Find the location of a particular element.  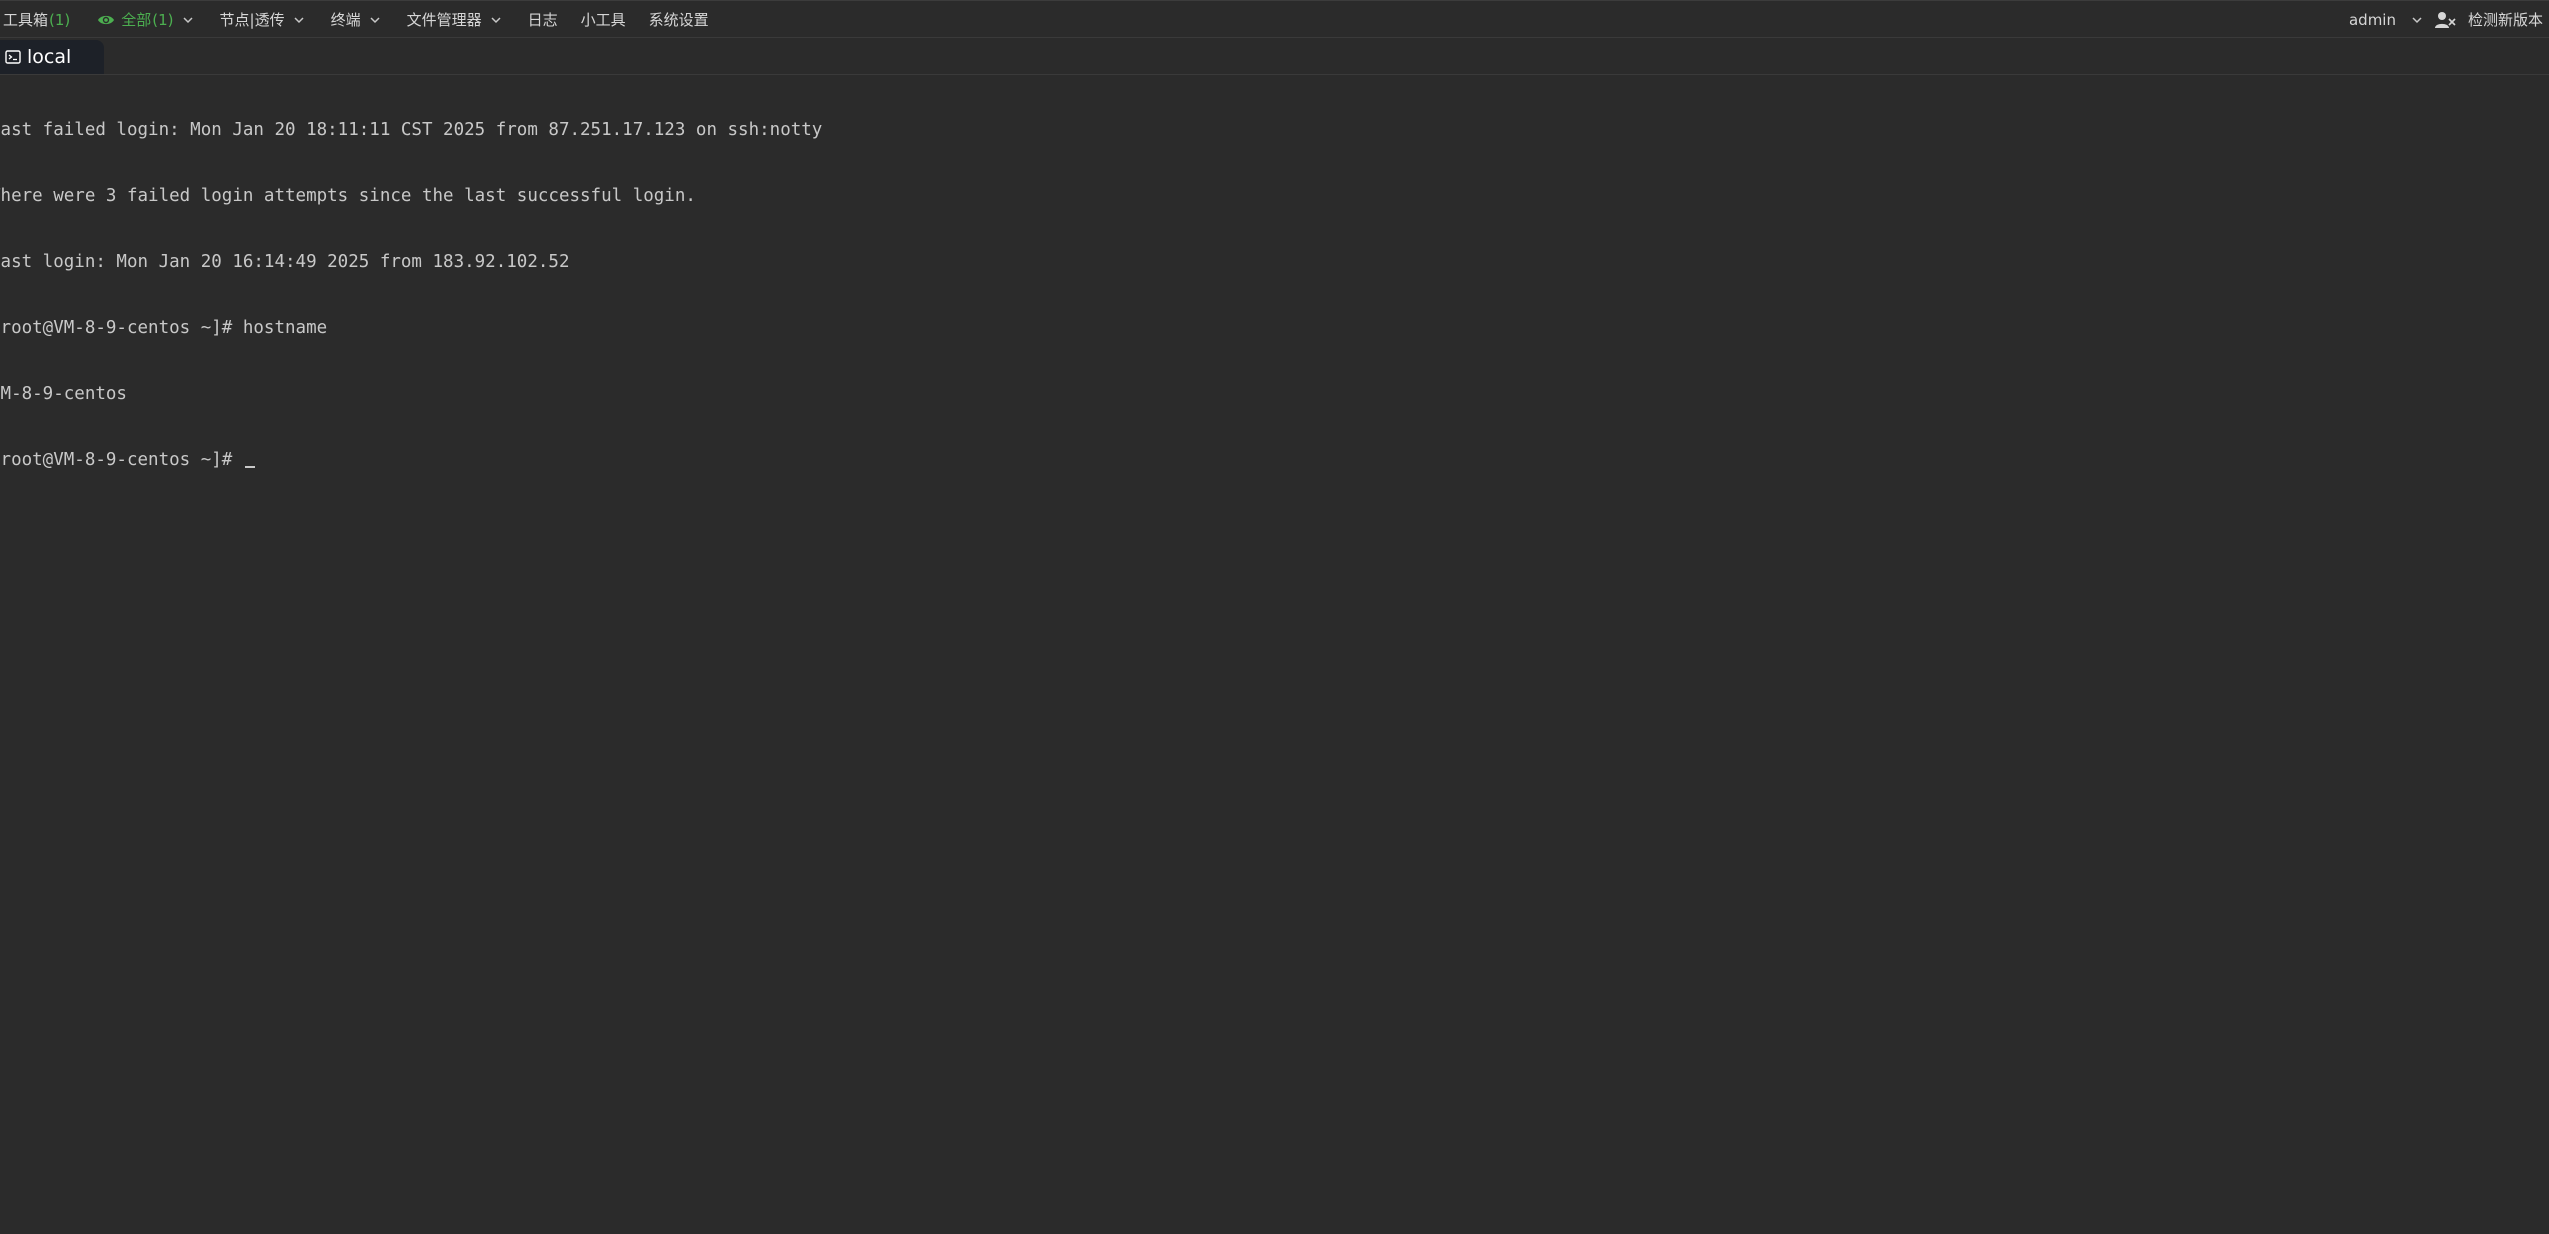

menu-log-label: 日志 is located at coordinates (542, 20).